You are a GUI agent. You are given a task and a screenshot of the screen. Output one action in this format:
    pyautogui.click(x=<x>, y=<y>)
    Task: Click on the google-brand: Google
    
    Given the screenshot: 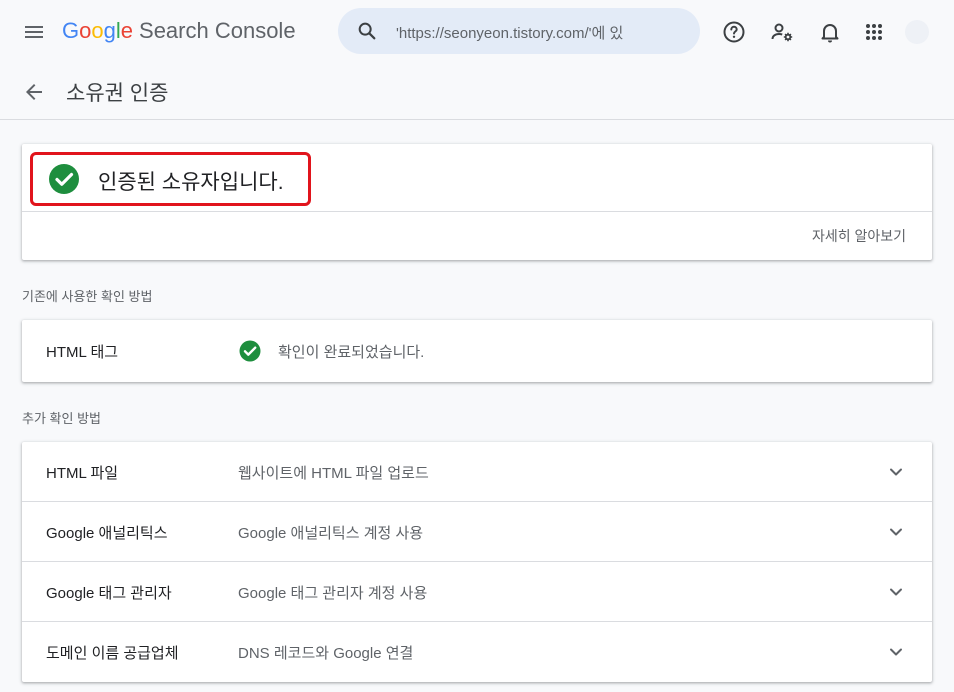 What is the action you would take?
    pyautogui.click(x=97, y=31)
    